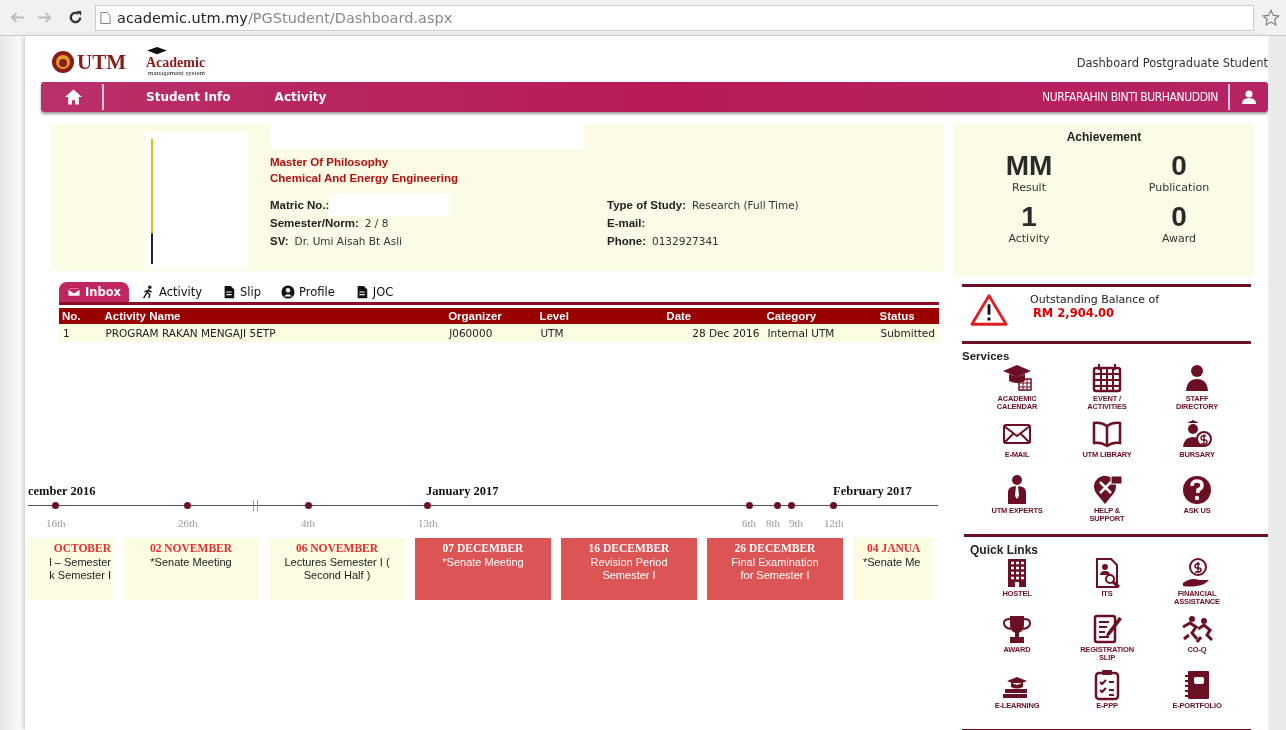  I want to click on field-value: Research (Full Time), so click(745, 205).